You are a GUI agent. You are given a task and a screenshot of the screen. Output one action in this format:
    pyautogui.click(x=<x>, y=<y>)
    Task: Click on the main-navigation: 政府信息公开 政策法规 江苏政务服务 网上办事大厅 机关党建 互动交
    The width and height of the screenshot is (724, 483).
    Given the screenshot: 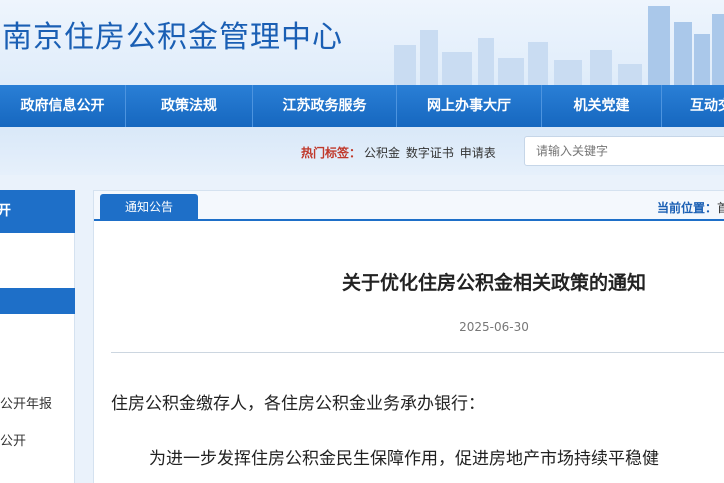 What is the action you would take?
    pyautogui.click(x=362, y=106)
    